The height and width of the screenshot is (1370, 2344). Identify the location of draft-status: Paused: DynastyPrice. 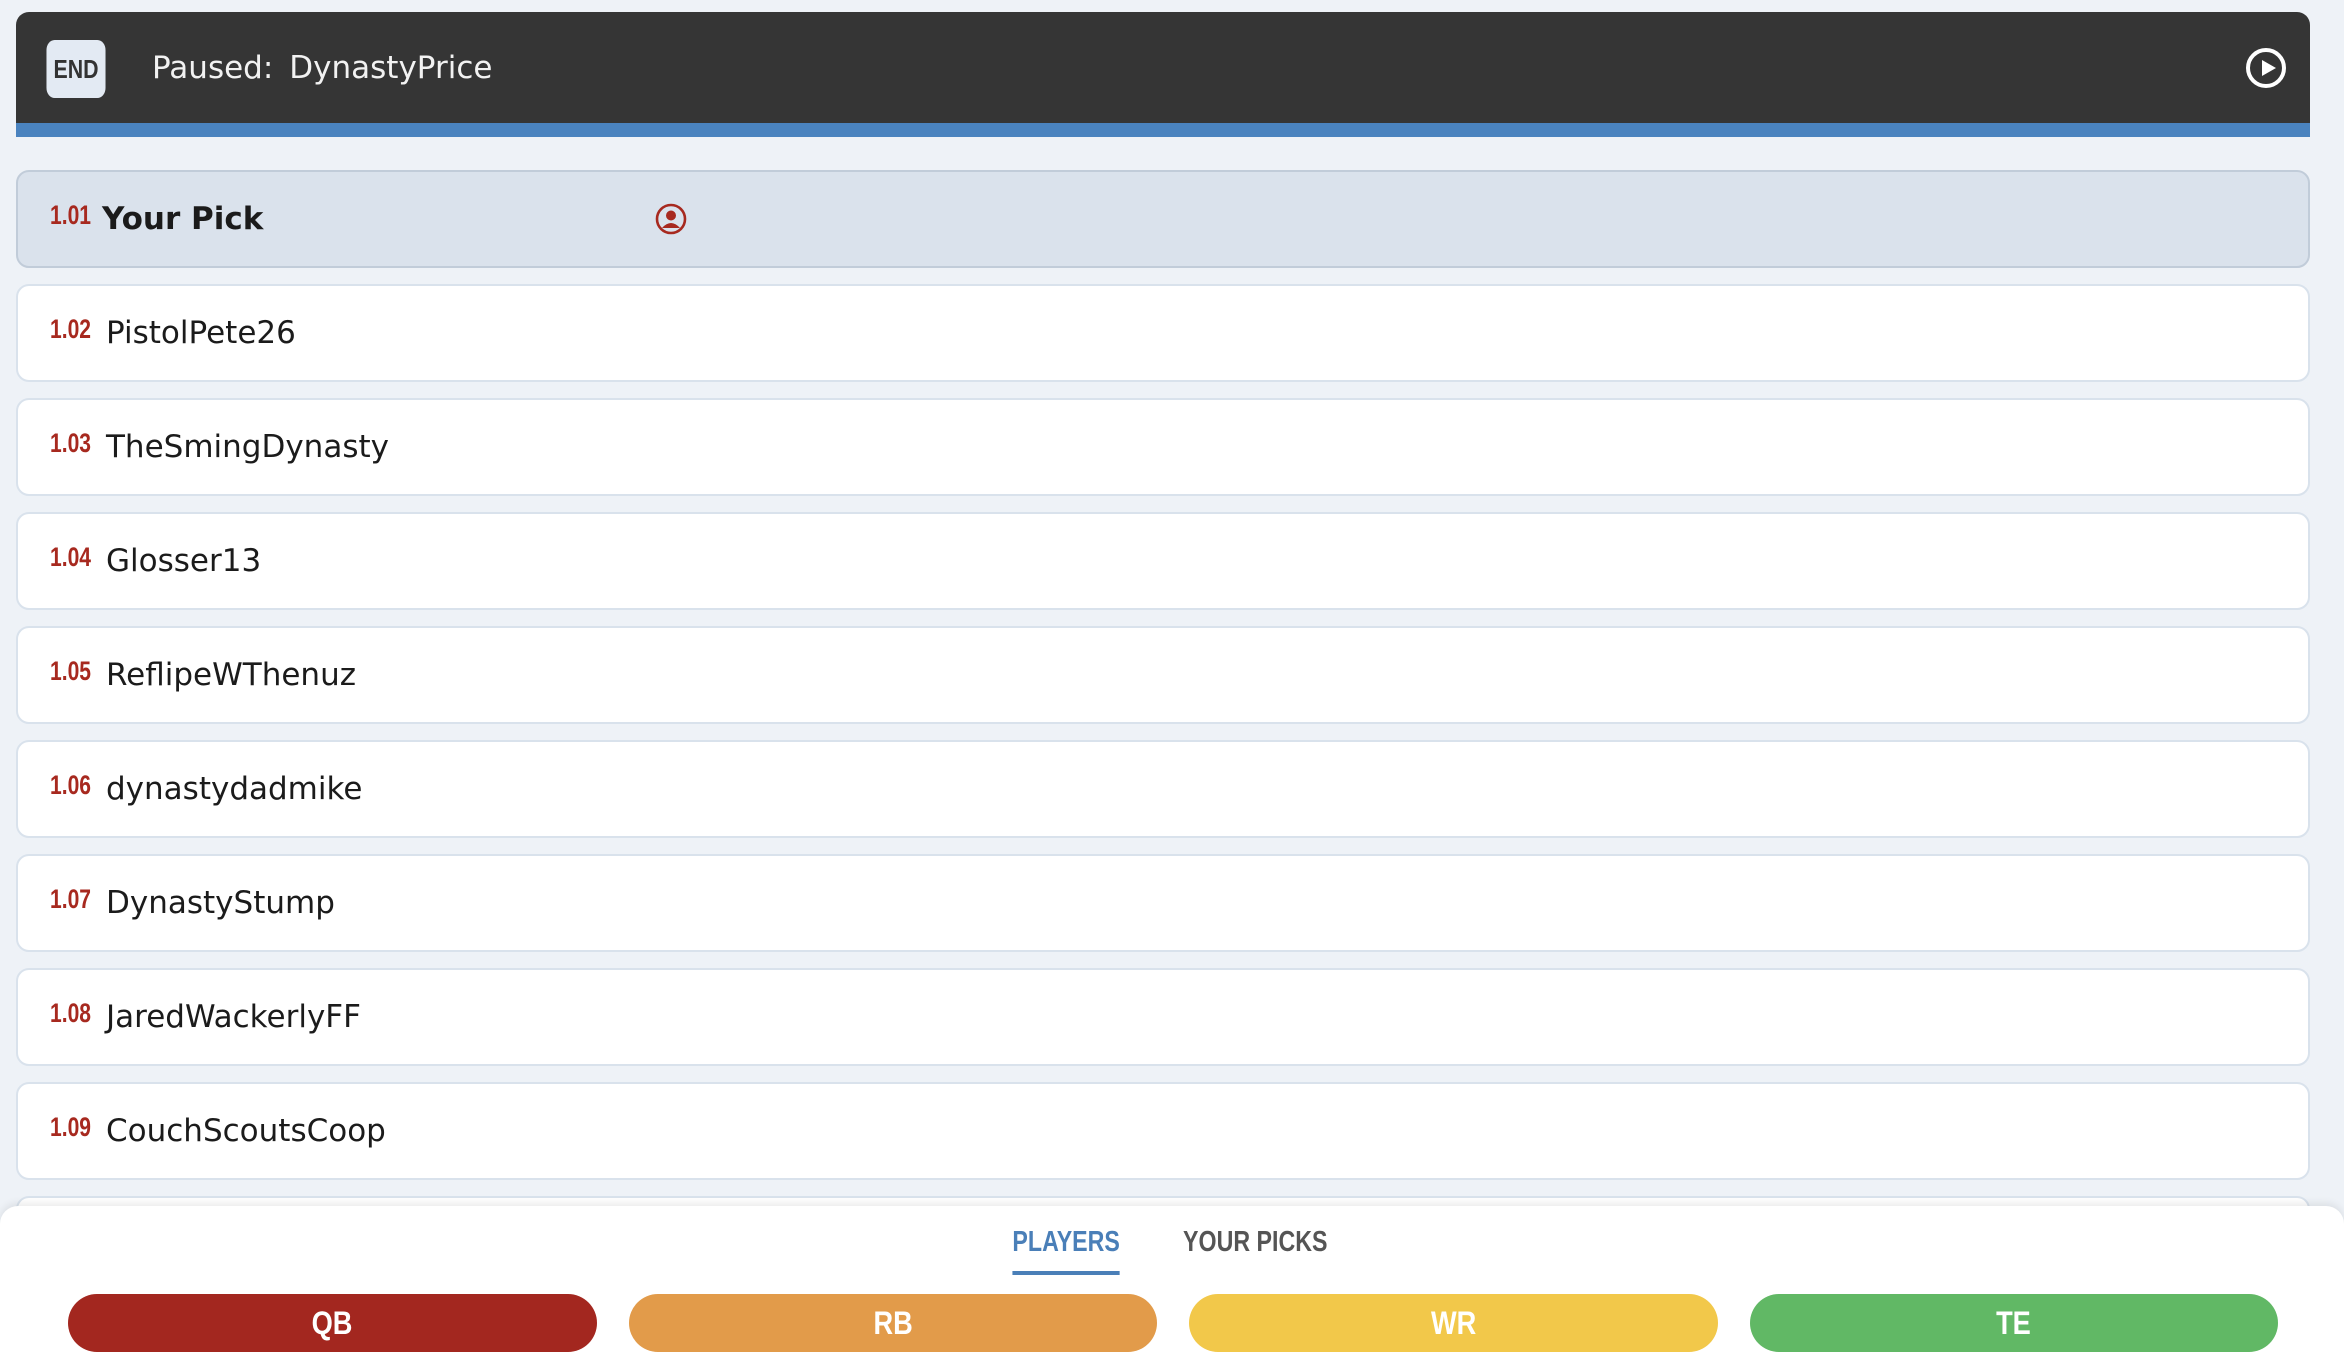
(322, 67).